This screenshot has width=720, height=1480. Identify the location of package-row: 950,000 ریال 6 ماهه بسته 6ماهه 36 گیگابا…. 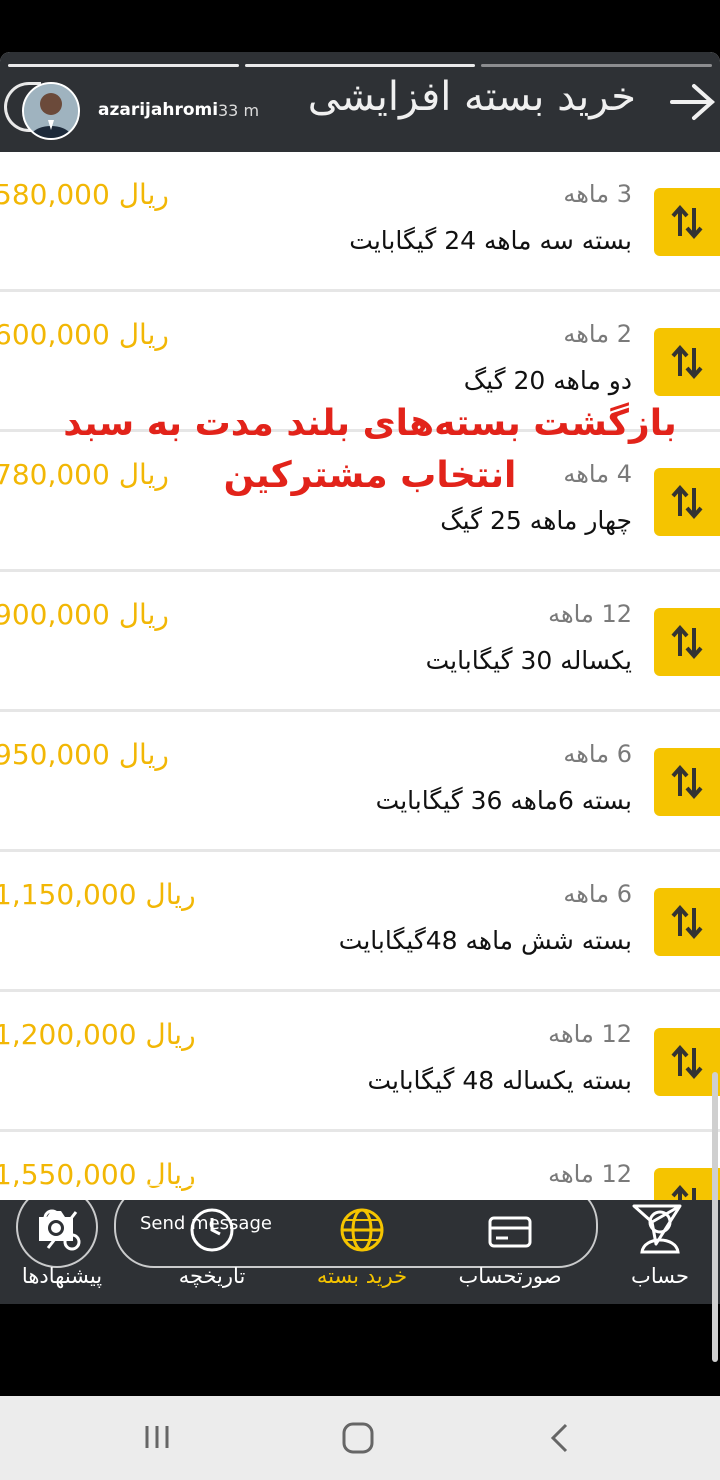
(360, 782).